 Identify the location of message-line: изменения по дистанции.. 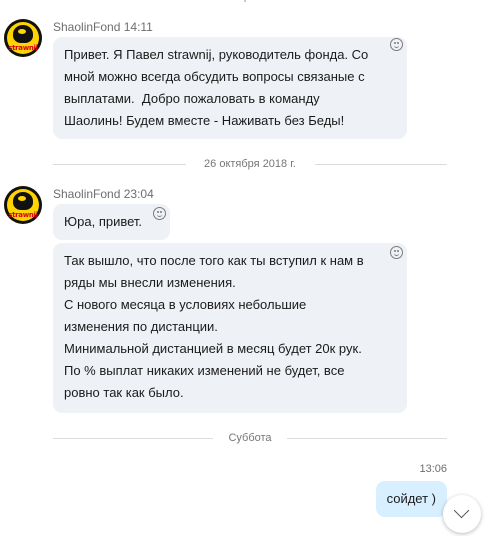
(141, 326).